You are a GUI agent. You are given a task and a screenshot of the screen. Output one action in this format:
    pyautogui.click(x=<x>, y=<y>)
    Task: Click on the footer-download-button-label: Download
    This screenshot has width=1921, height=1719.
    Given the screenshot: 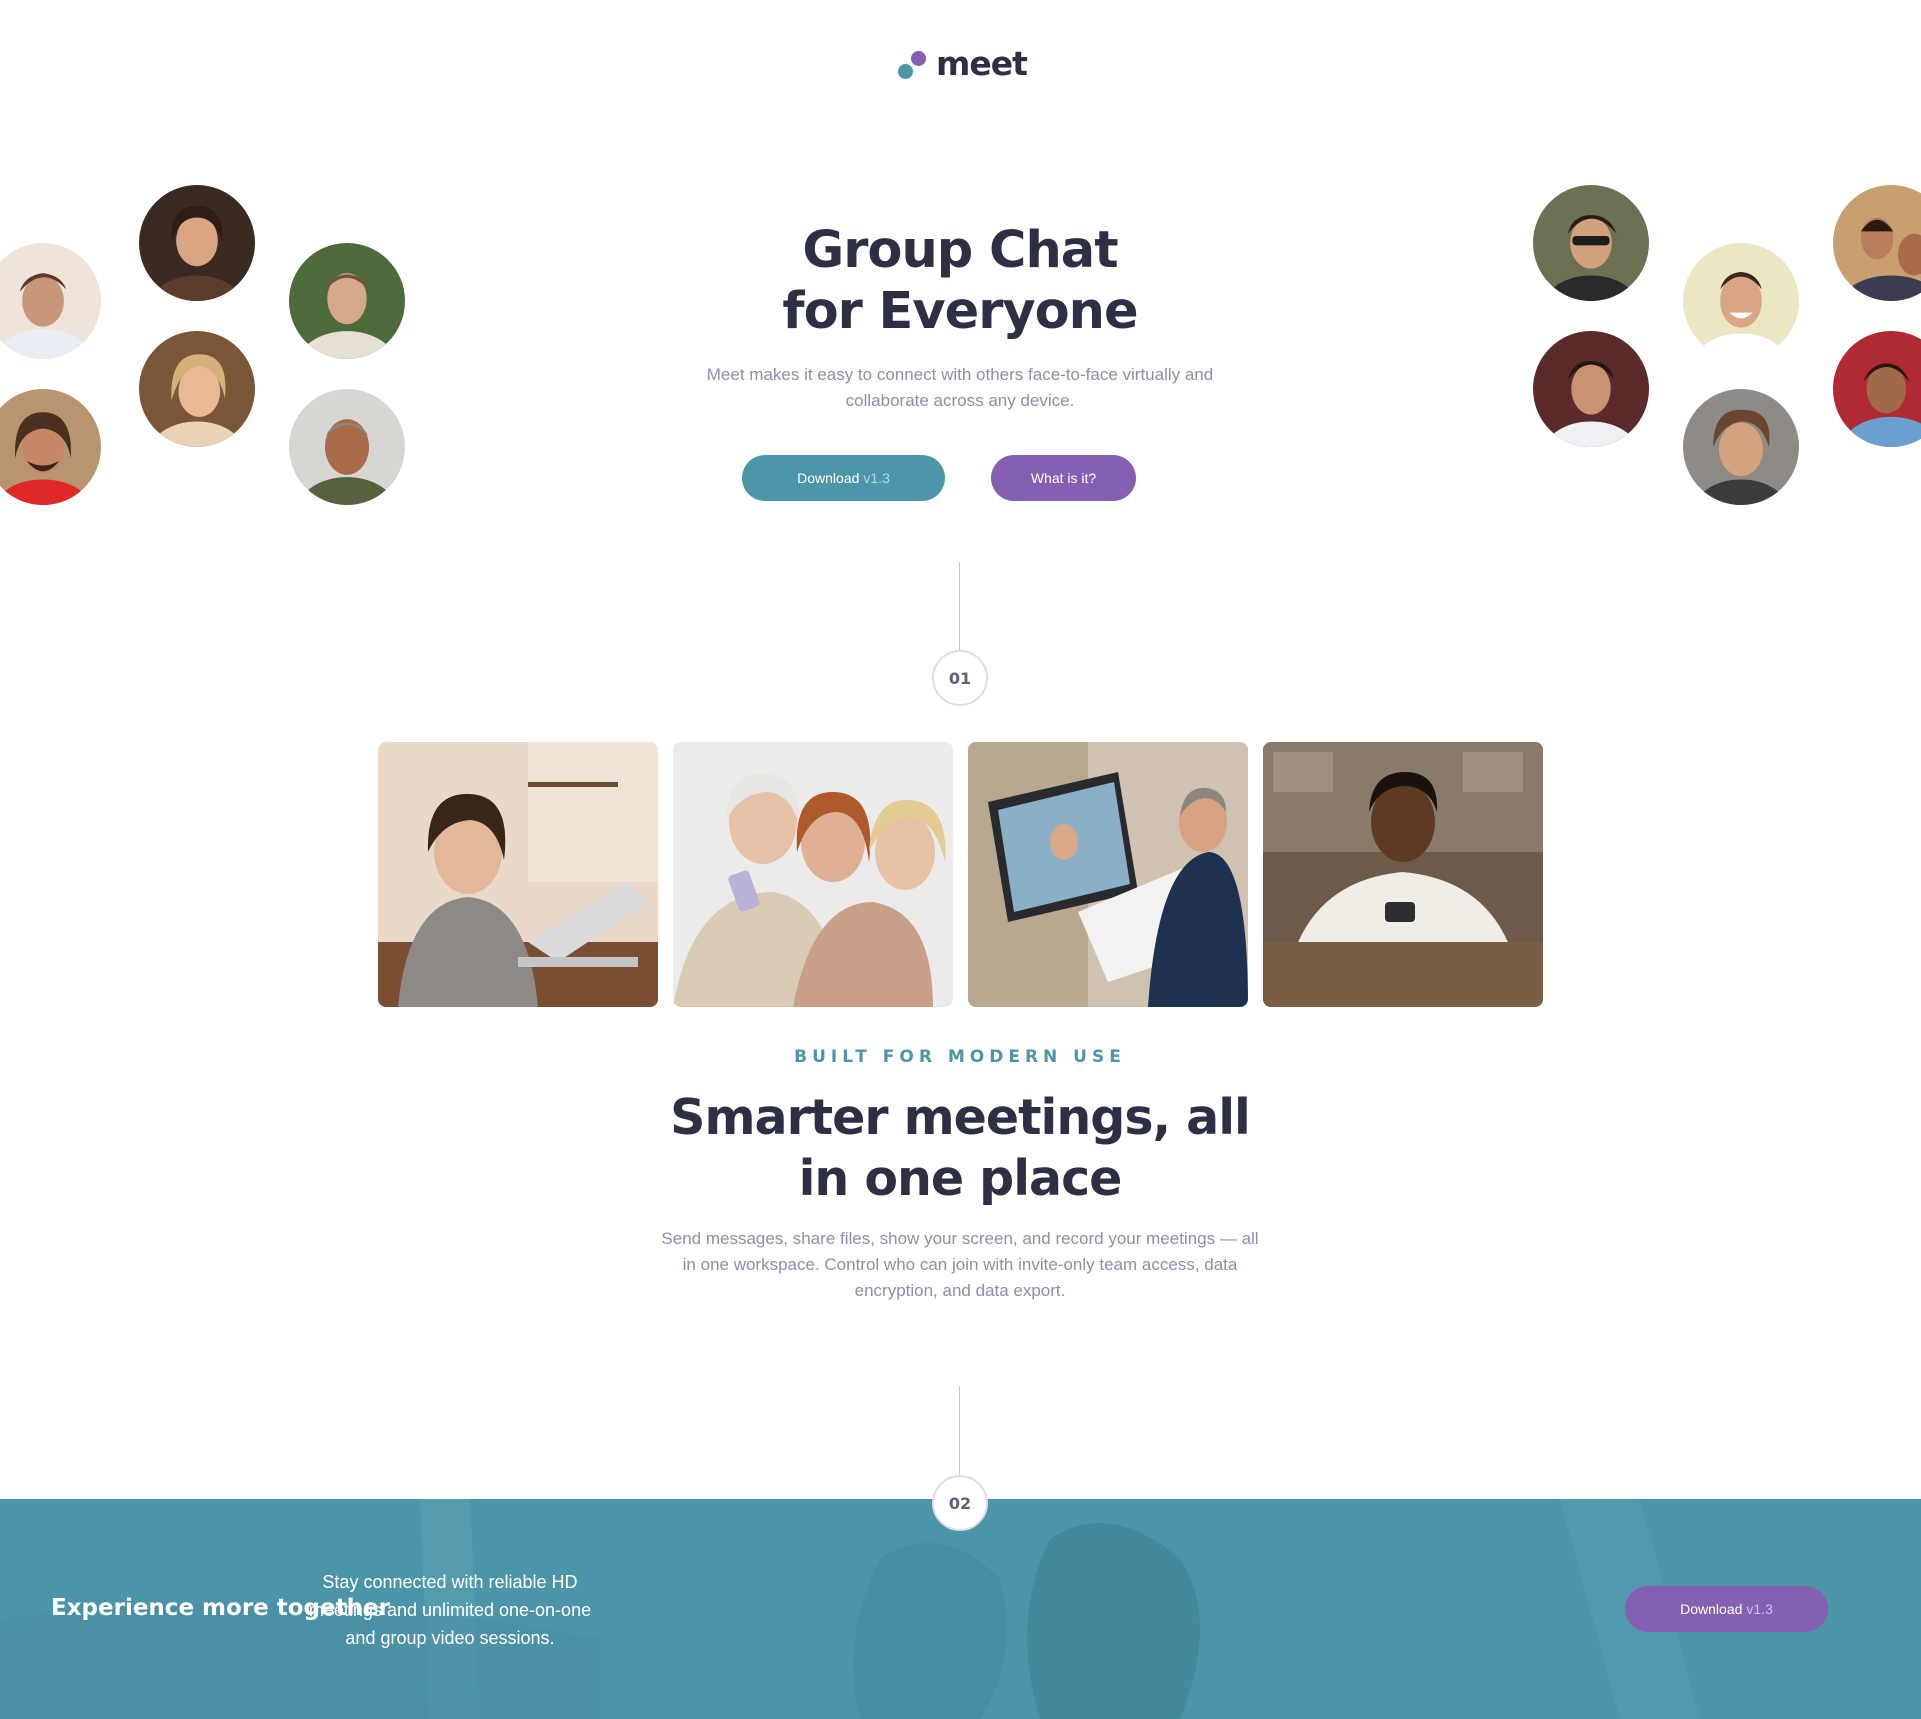 What is the action you would take?
    pyautogui.click(x=1711, y=1609)
    